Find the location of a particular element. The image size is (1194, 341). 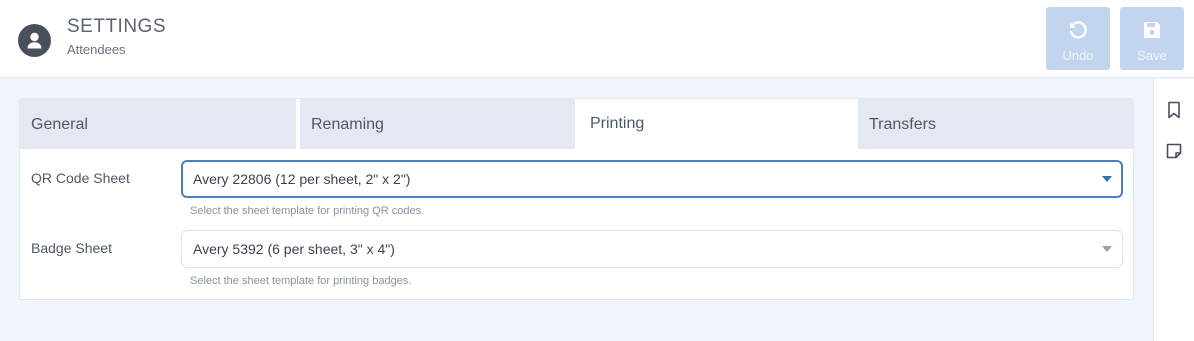

user-avatar-icon is located at coordinates (34, 40).